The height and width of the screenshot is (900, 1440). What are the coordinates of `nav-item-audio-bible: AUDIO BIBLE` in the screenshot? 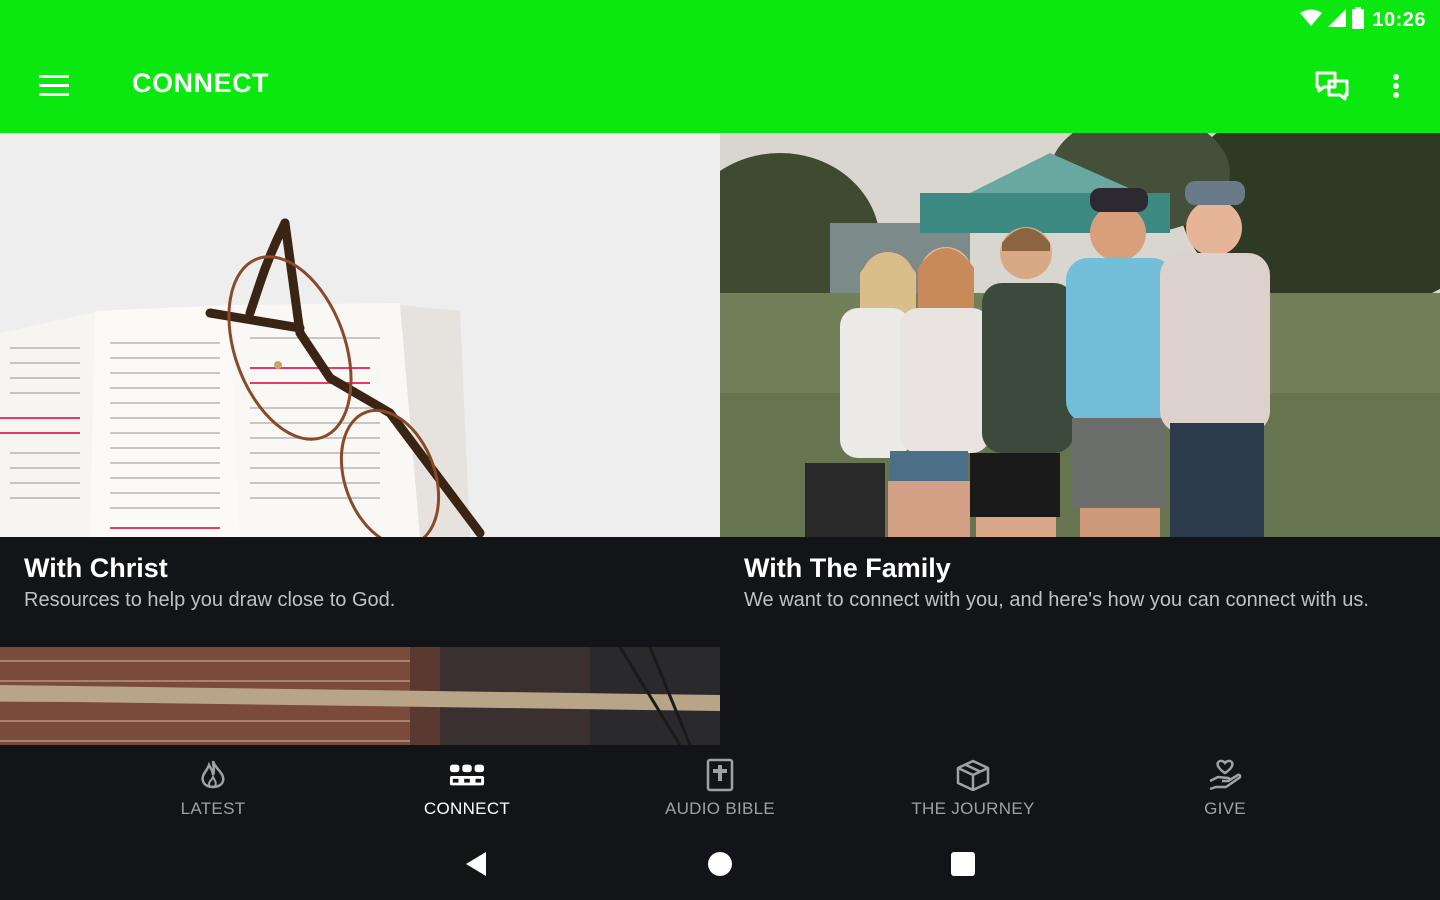 It's located at (720, 786).